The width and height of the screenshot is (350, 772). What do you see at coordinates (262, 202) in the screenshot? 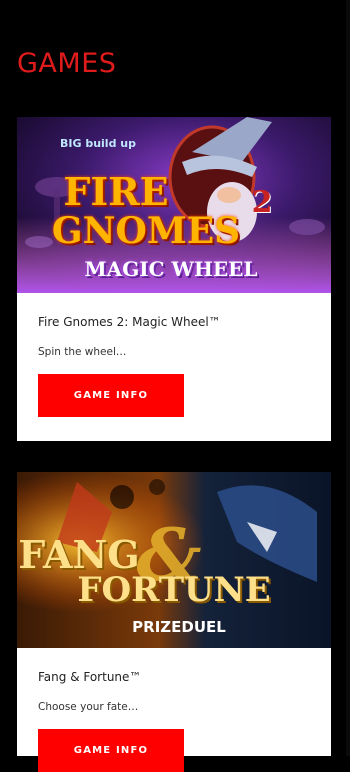
I see `art-title-number: 2` at bounding box center [262, 202].